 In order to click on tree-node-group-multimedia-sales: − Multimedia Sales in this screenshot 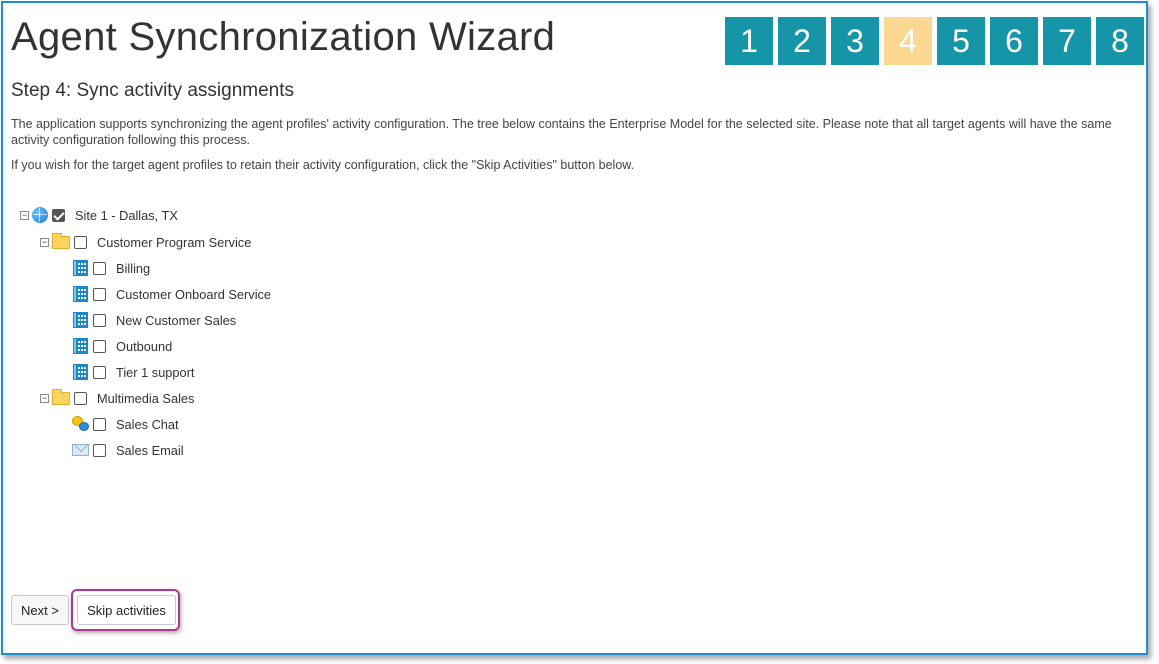, I will do `click(117, 397)`.